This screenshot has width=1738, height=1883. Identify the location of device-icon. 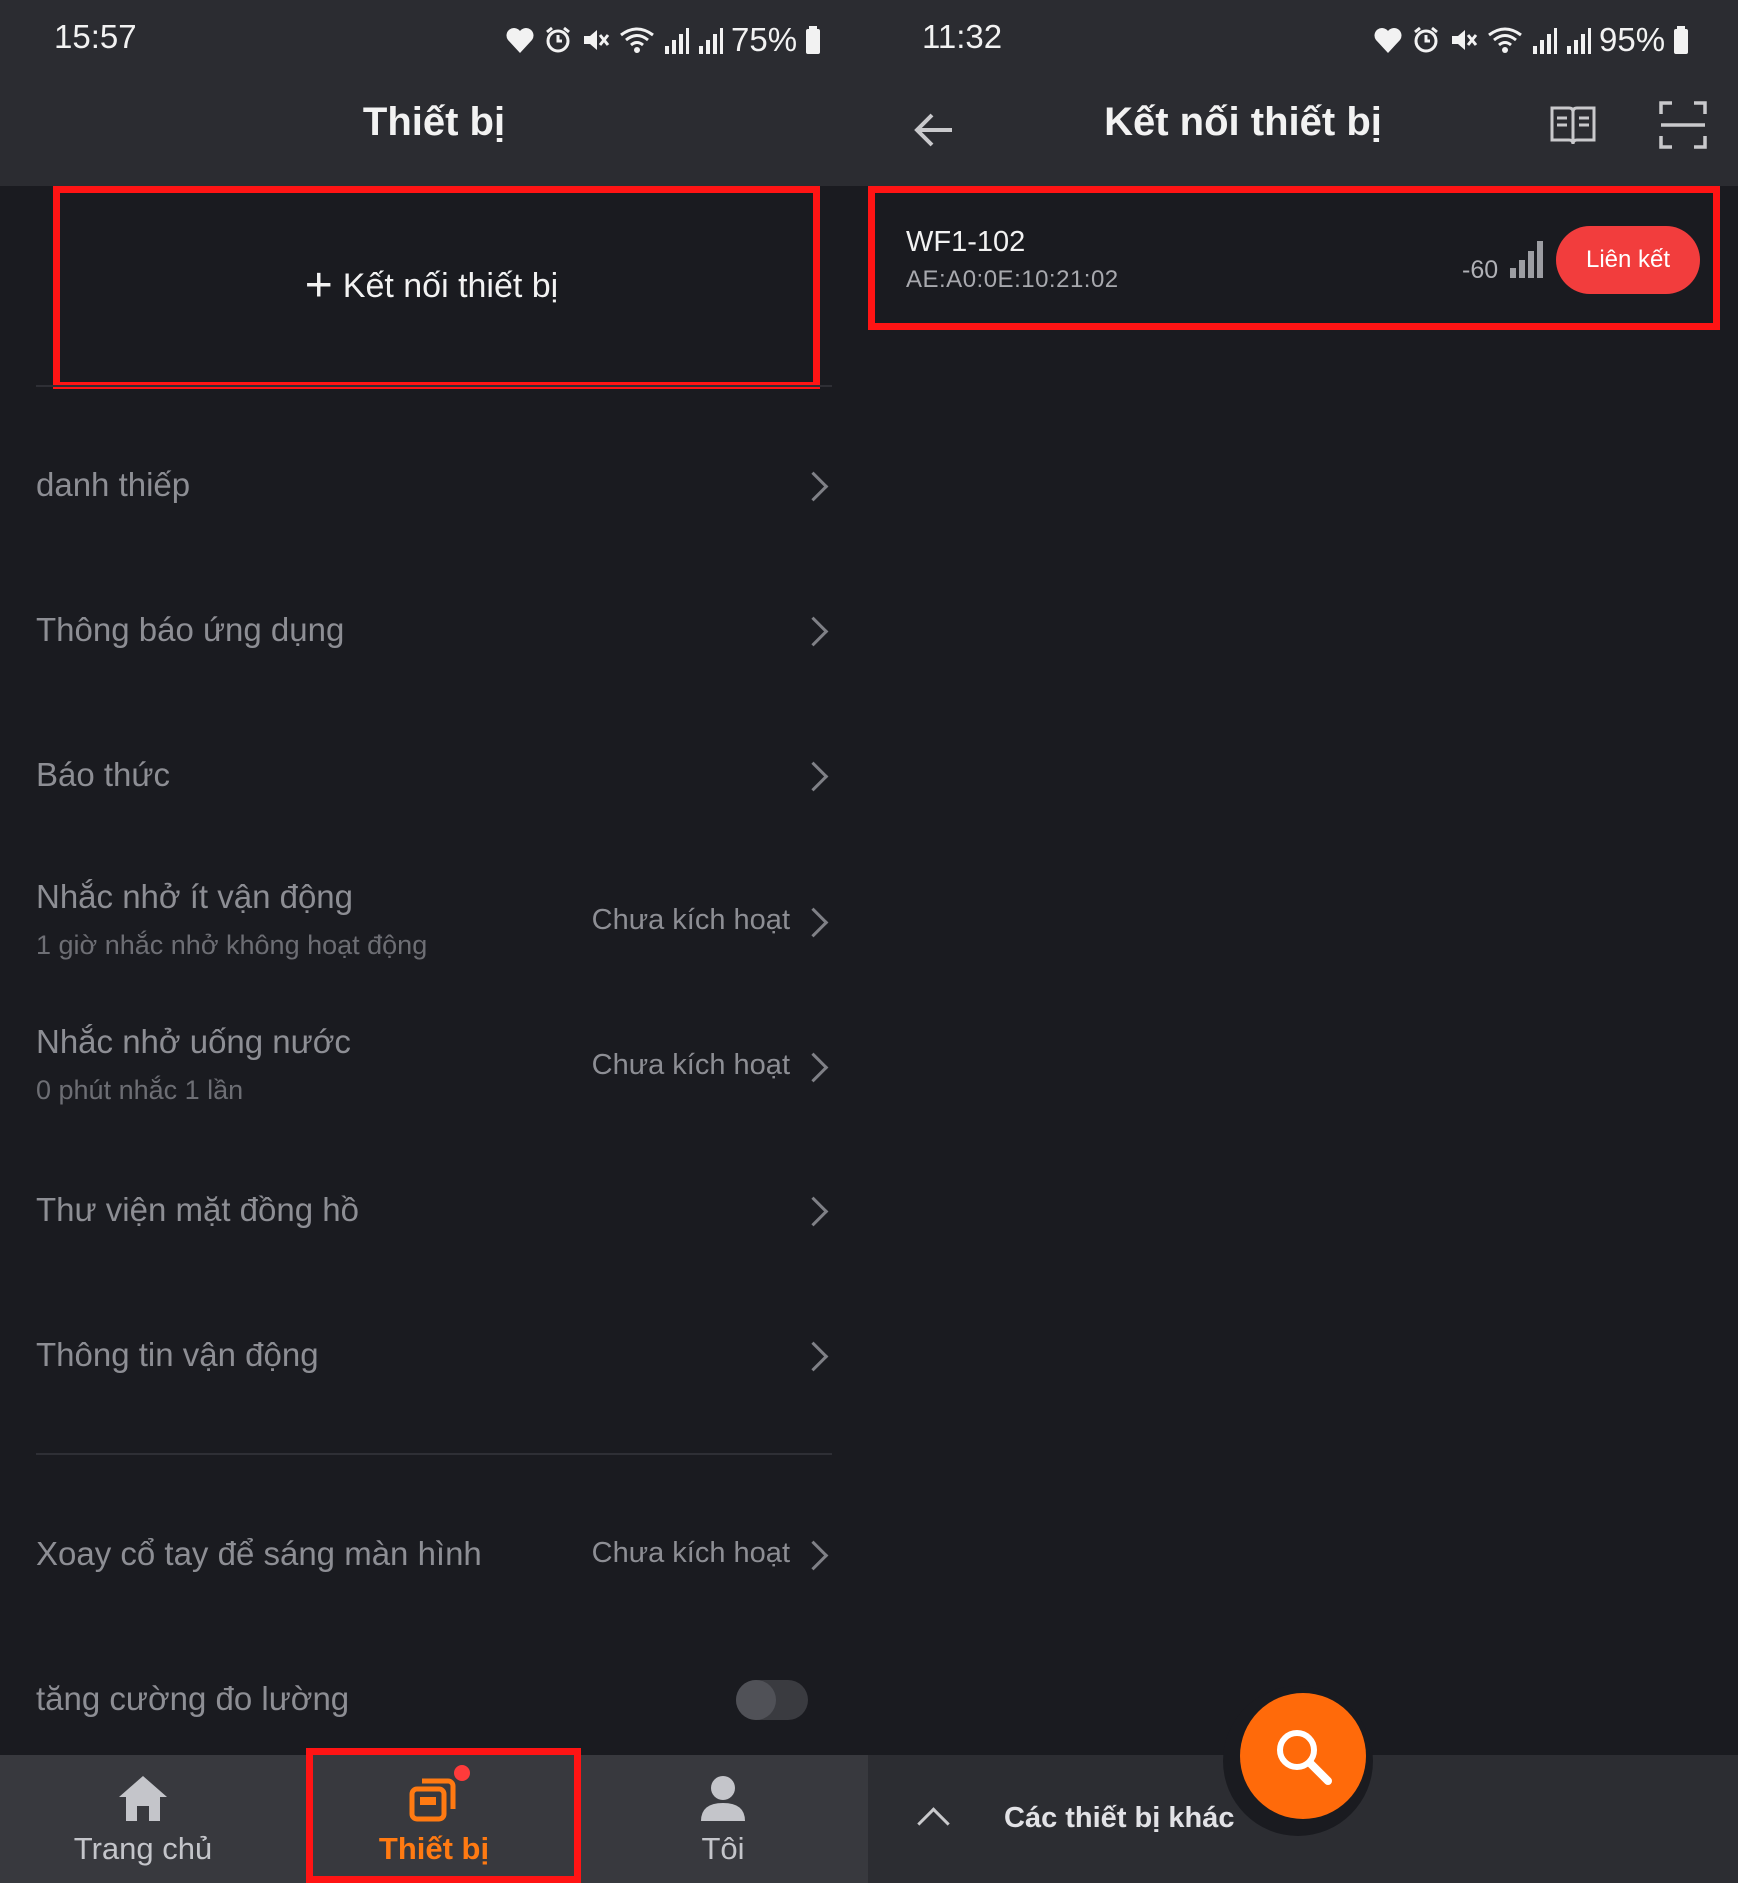
(432, 1800).